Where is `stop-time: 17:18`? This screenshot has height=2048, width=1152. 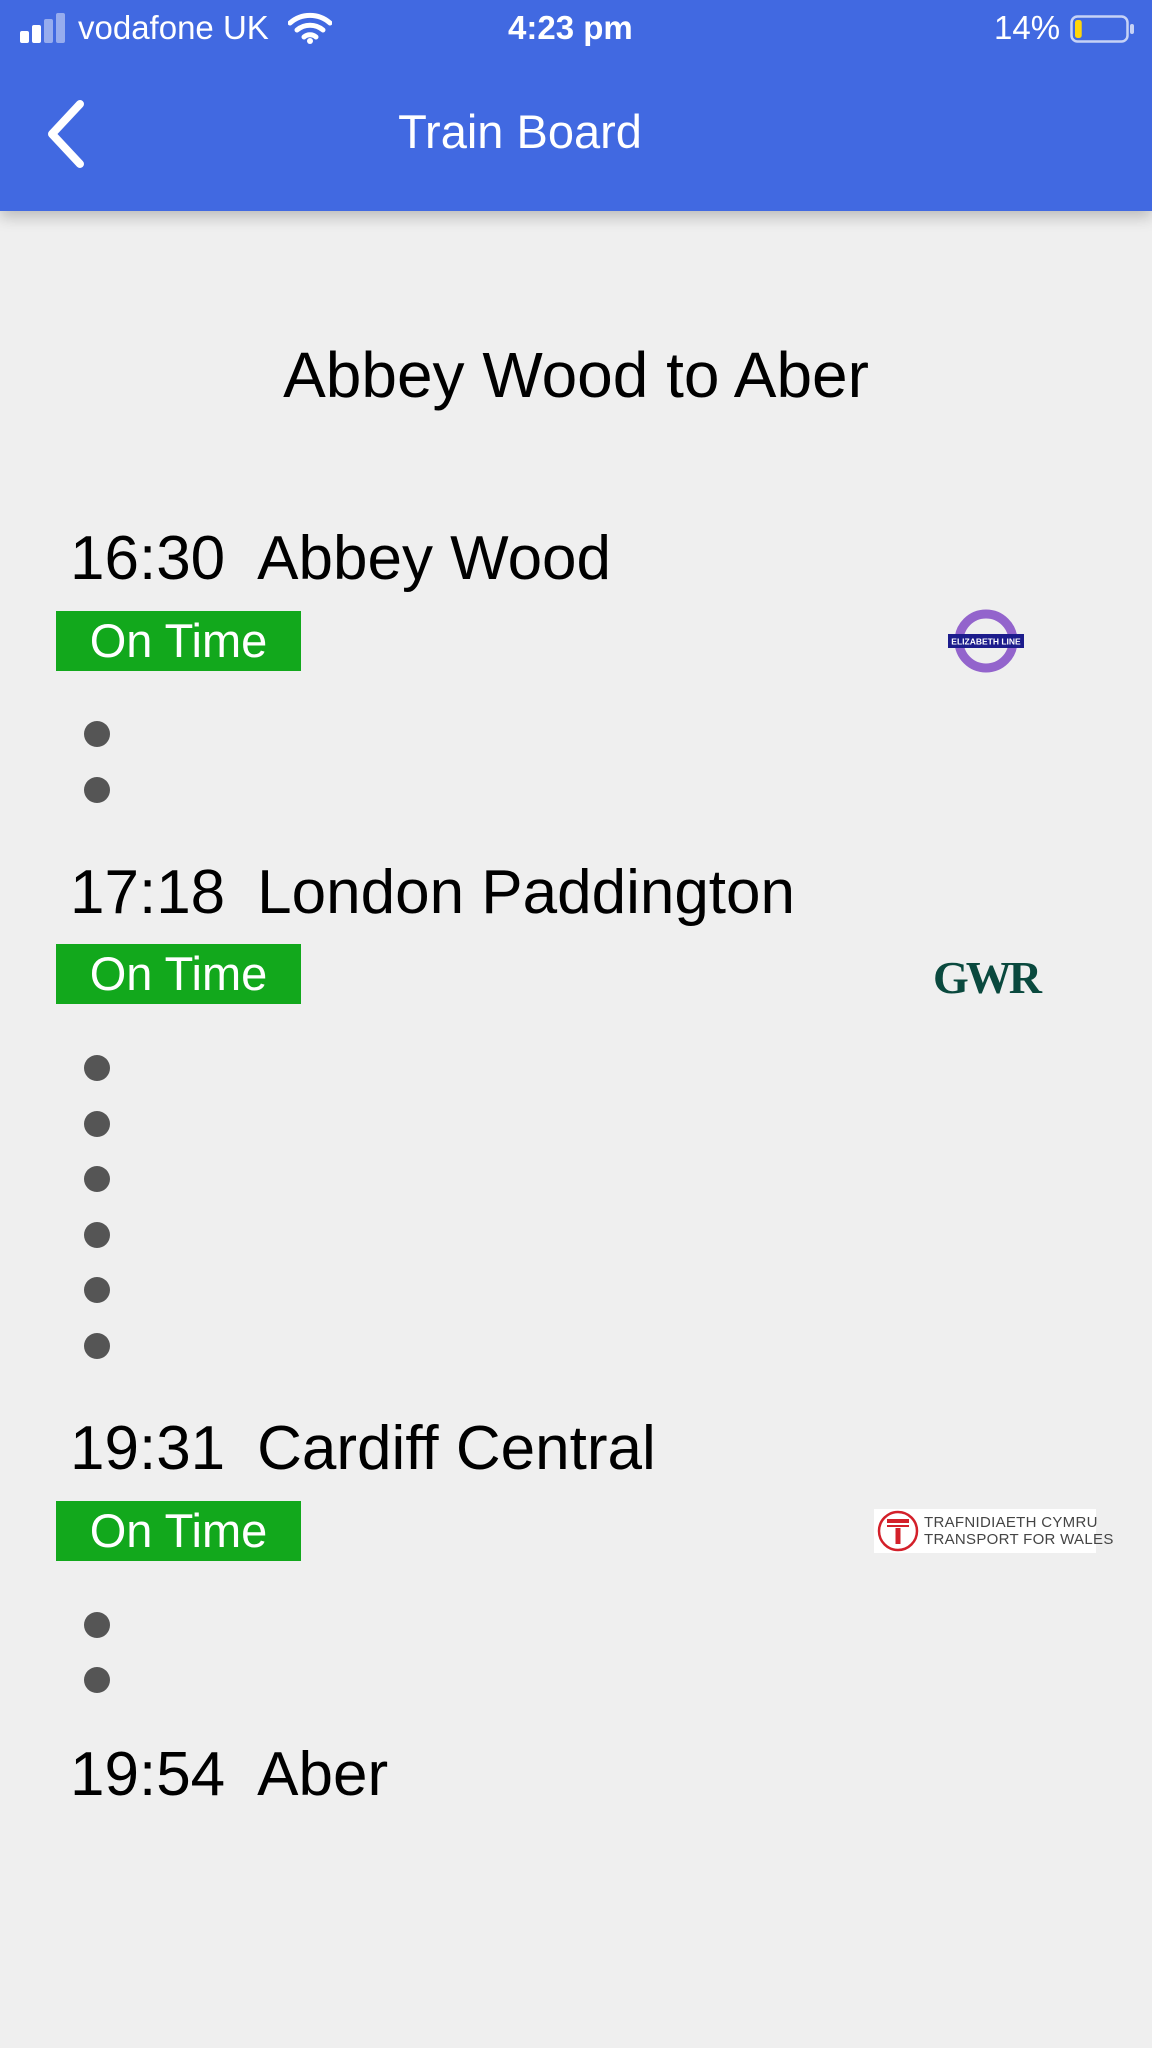 stop-time: 17:18 is located at coordinates (148, 892).